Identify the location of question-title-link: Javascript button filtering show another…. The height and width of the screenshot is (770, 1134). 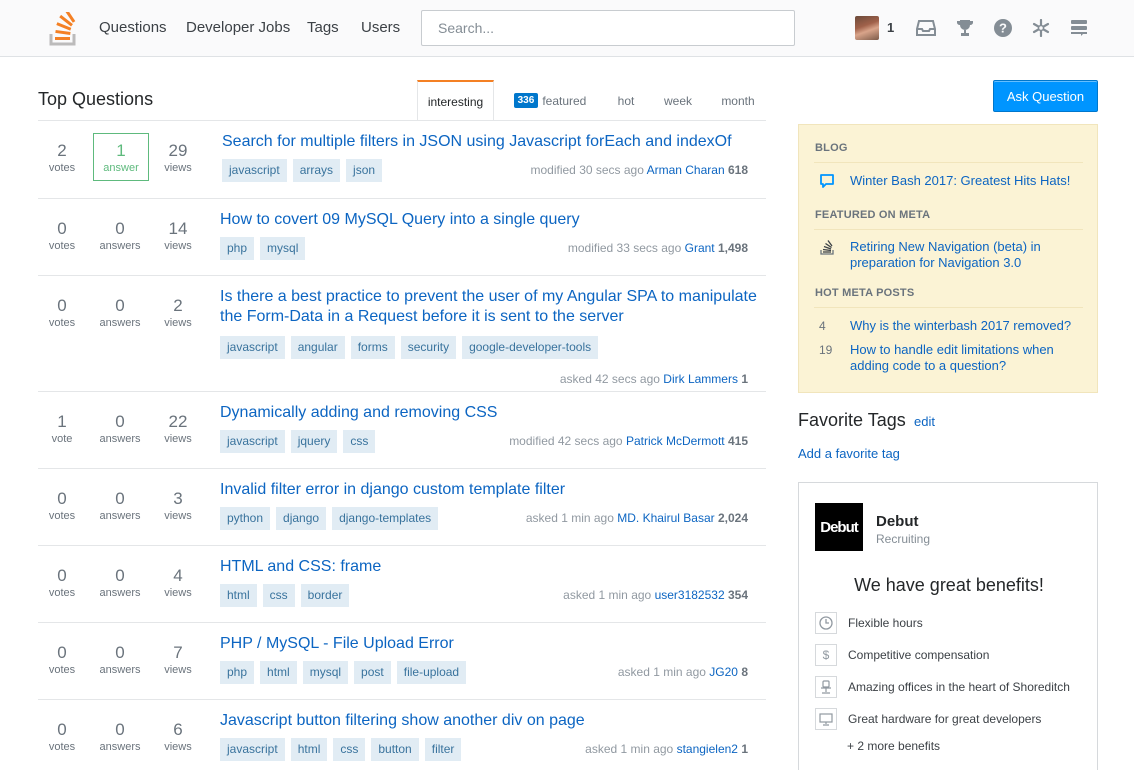
(490, 721).